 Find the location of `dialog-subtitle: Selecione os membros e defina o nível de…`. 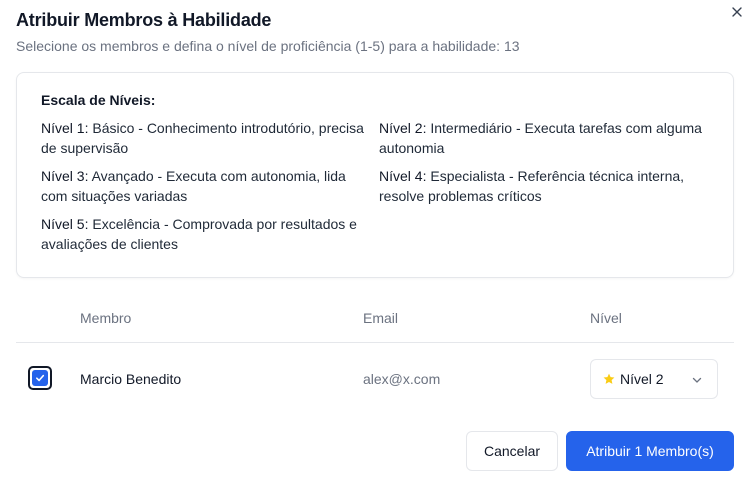

dialog-subtitle: Selecione os membros e defina o nível de… is located at coordinates (268, 46).